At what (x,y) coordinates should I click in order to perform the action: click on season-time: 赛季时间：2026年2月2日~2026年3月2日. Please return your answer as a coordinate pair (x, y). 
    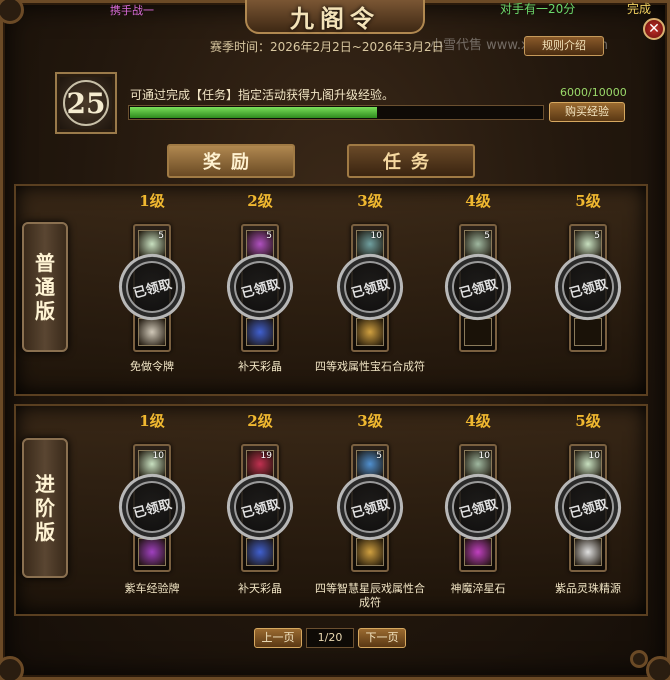
    Looking at the image, I should click on (327, 47).